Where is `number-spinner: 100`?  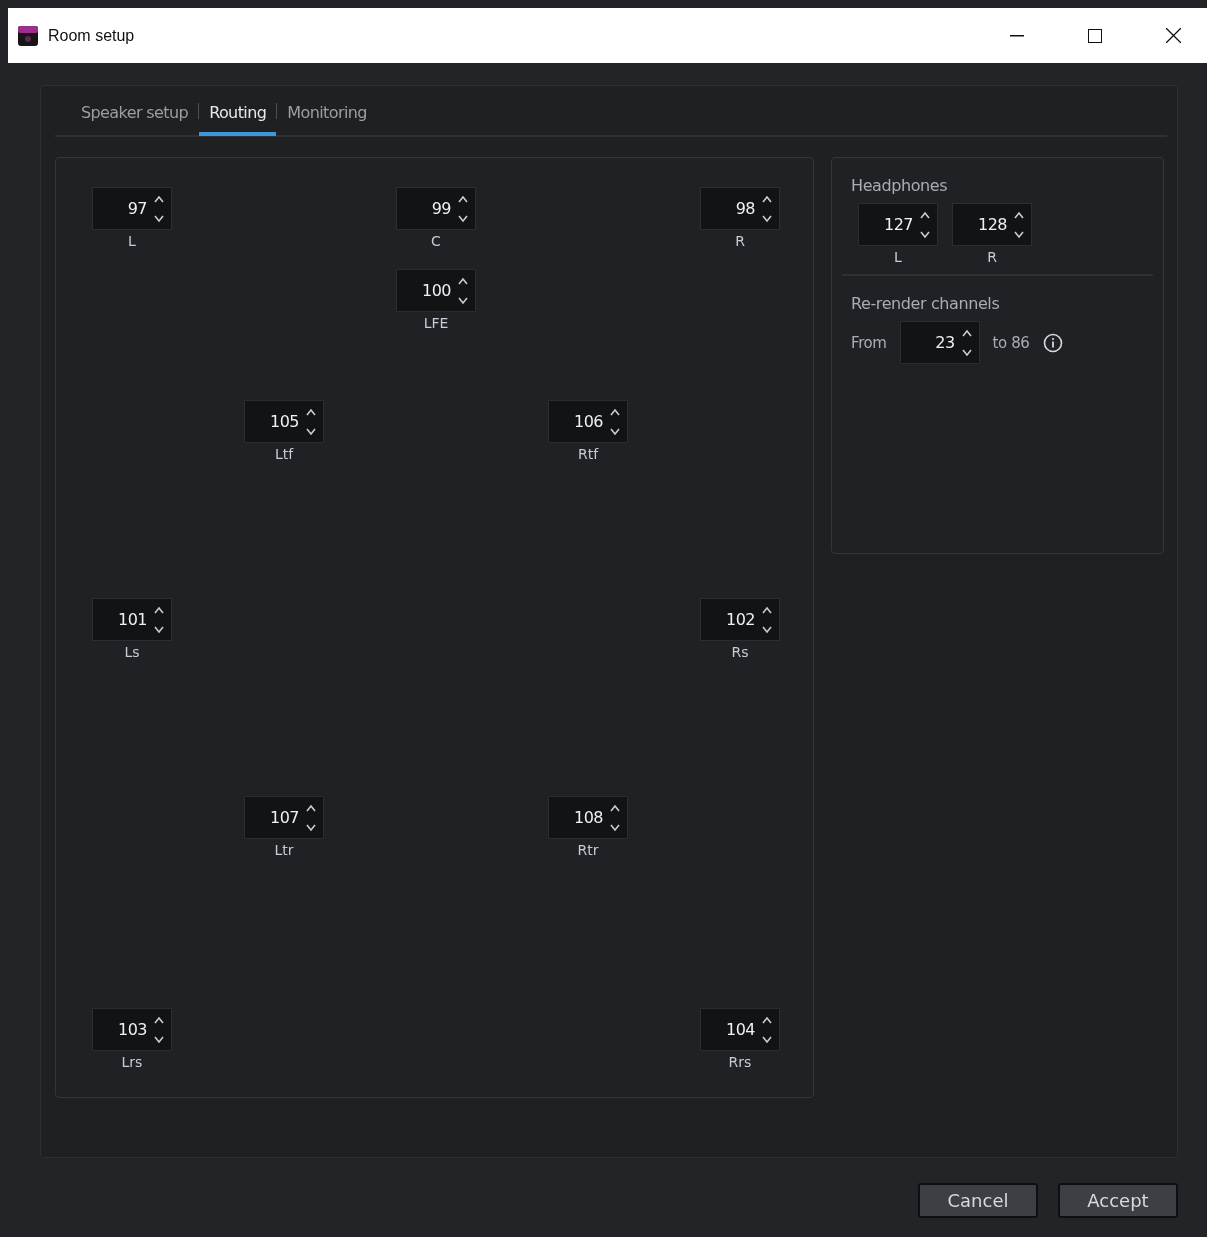
number-spinner: 100 is located at coordinates (436, 290).